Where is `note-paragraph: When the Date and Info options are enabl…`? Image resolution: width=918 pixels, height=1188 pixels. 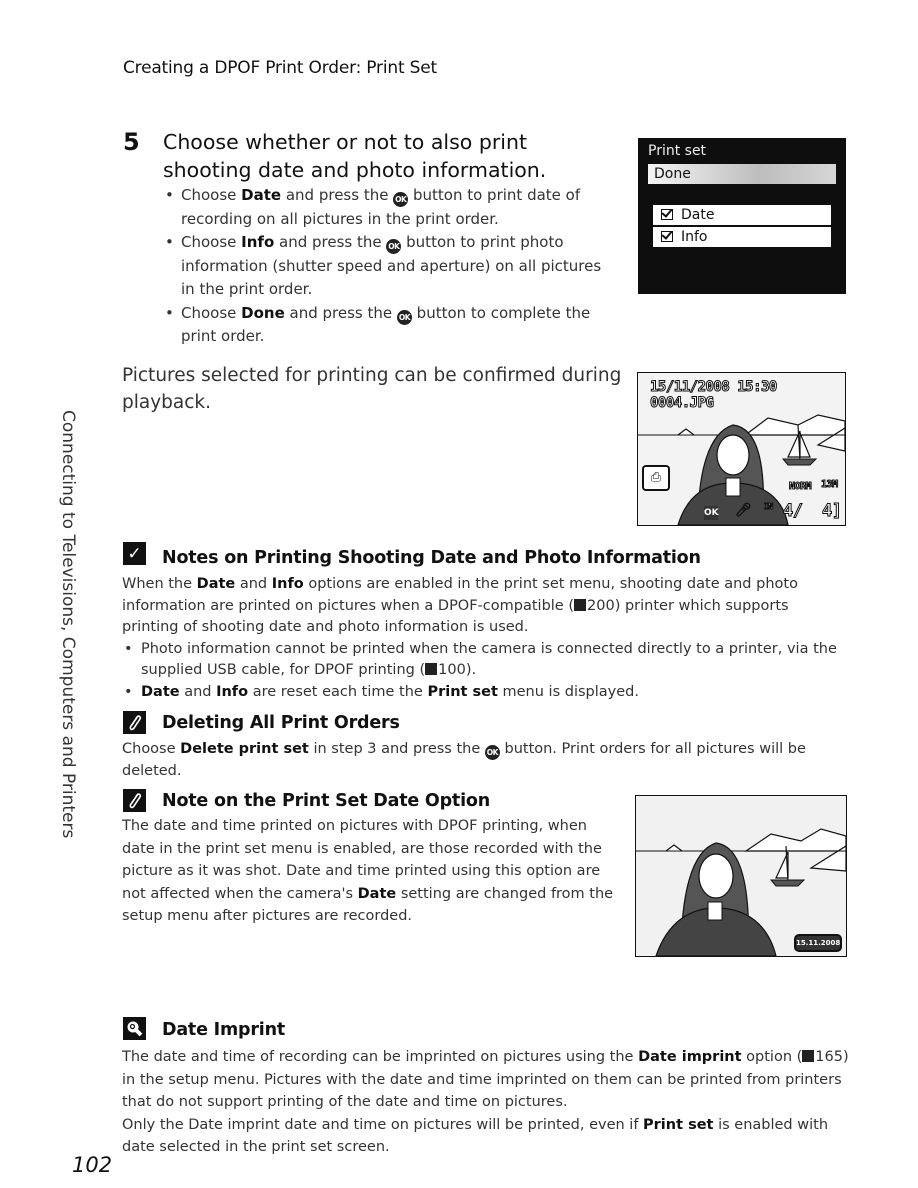
note-paragraph: When the Date and Info options are enabl… is located at coordinates (460, 605).